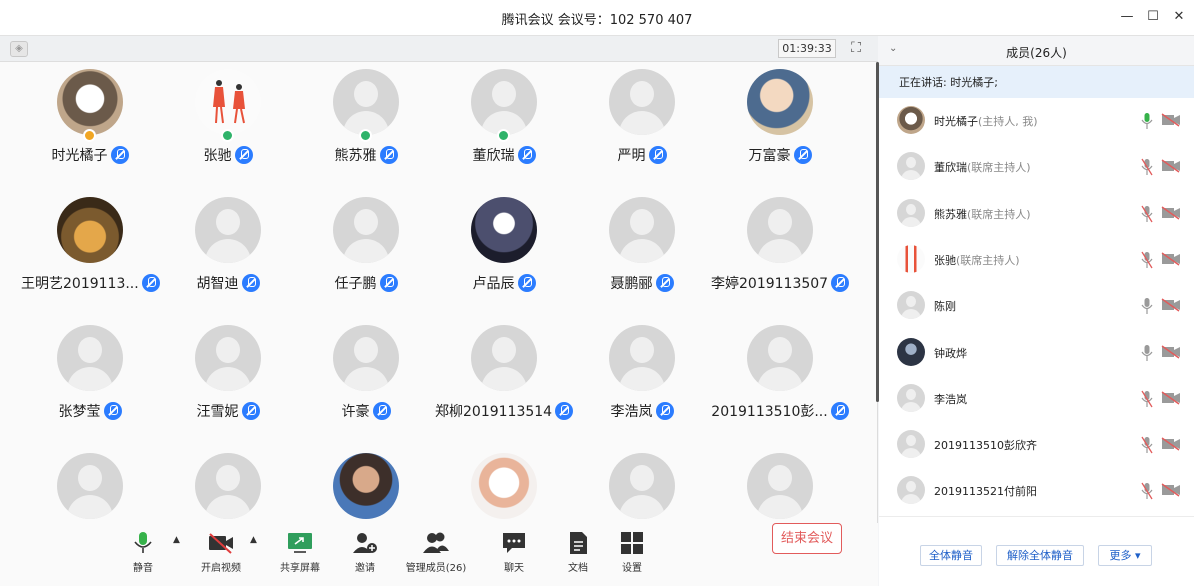 The height and width of the screenshot is (586, 1194). I want to click on participant-name: 董欣瑞, so click(504, 155).